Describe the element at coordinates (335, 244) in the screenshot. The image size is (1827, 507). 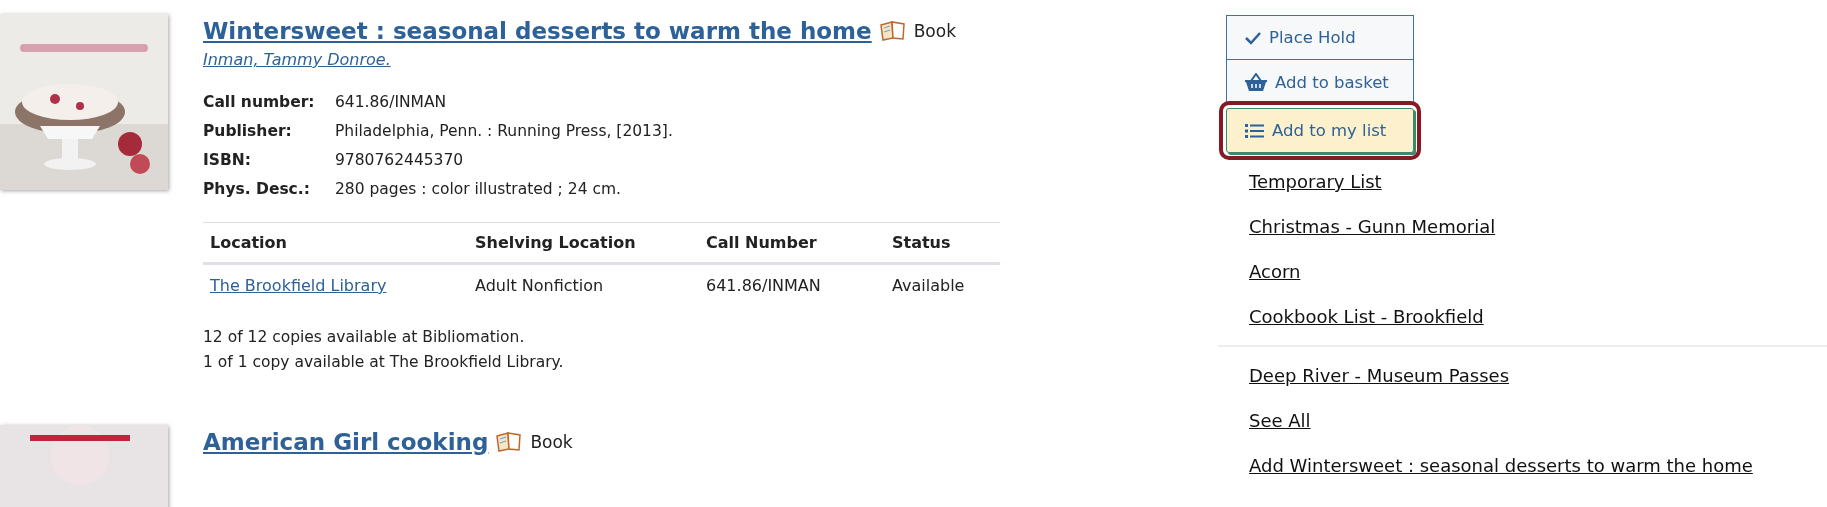
I see `column-header: Location` at that location.